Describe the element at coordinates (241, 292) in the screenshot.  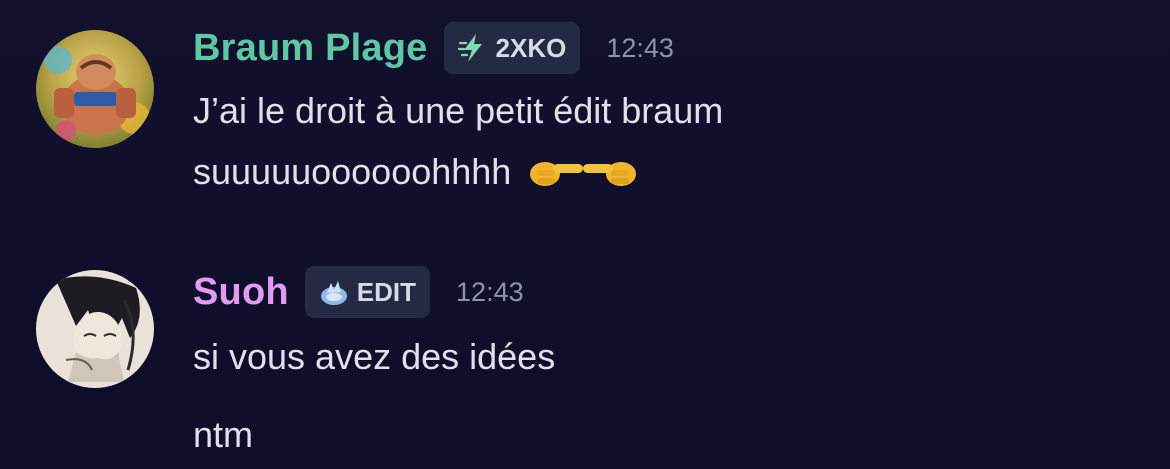
I see `username: Suoh` at that location.